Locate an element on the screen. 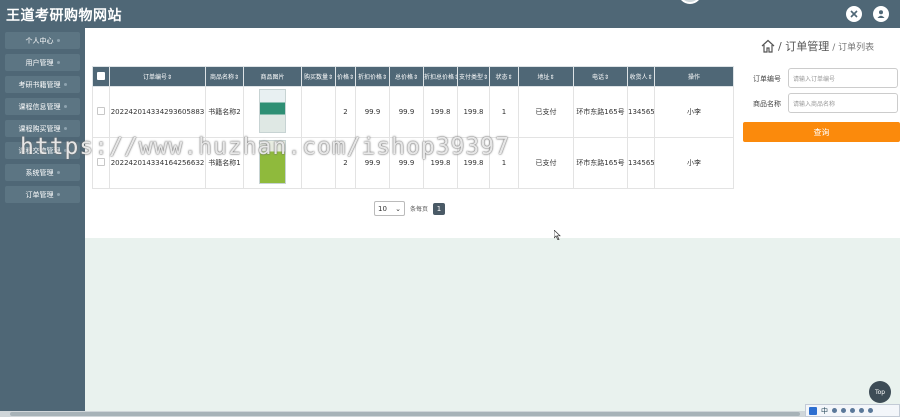 The width and height of the screenshot is (900, 417). page-size-value: 10 is located at coordinates (382, 208).